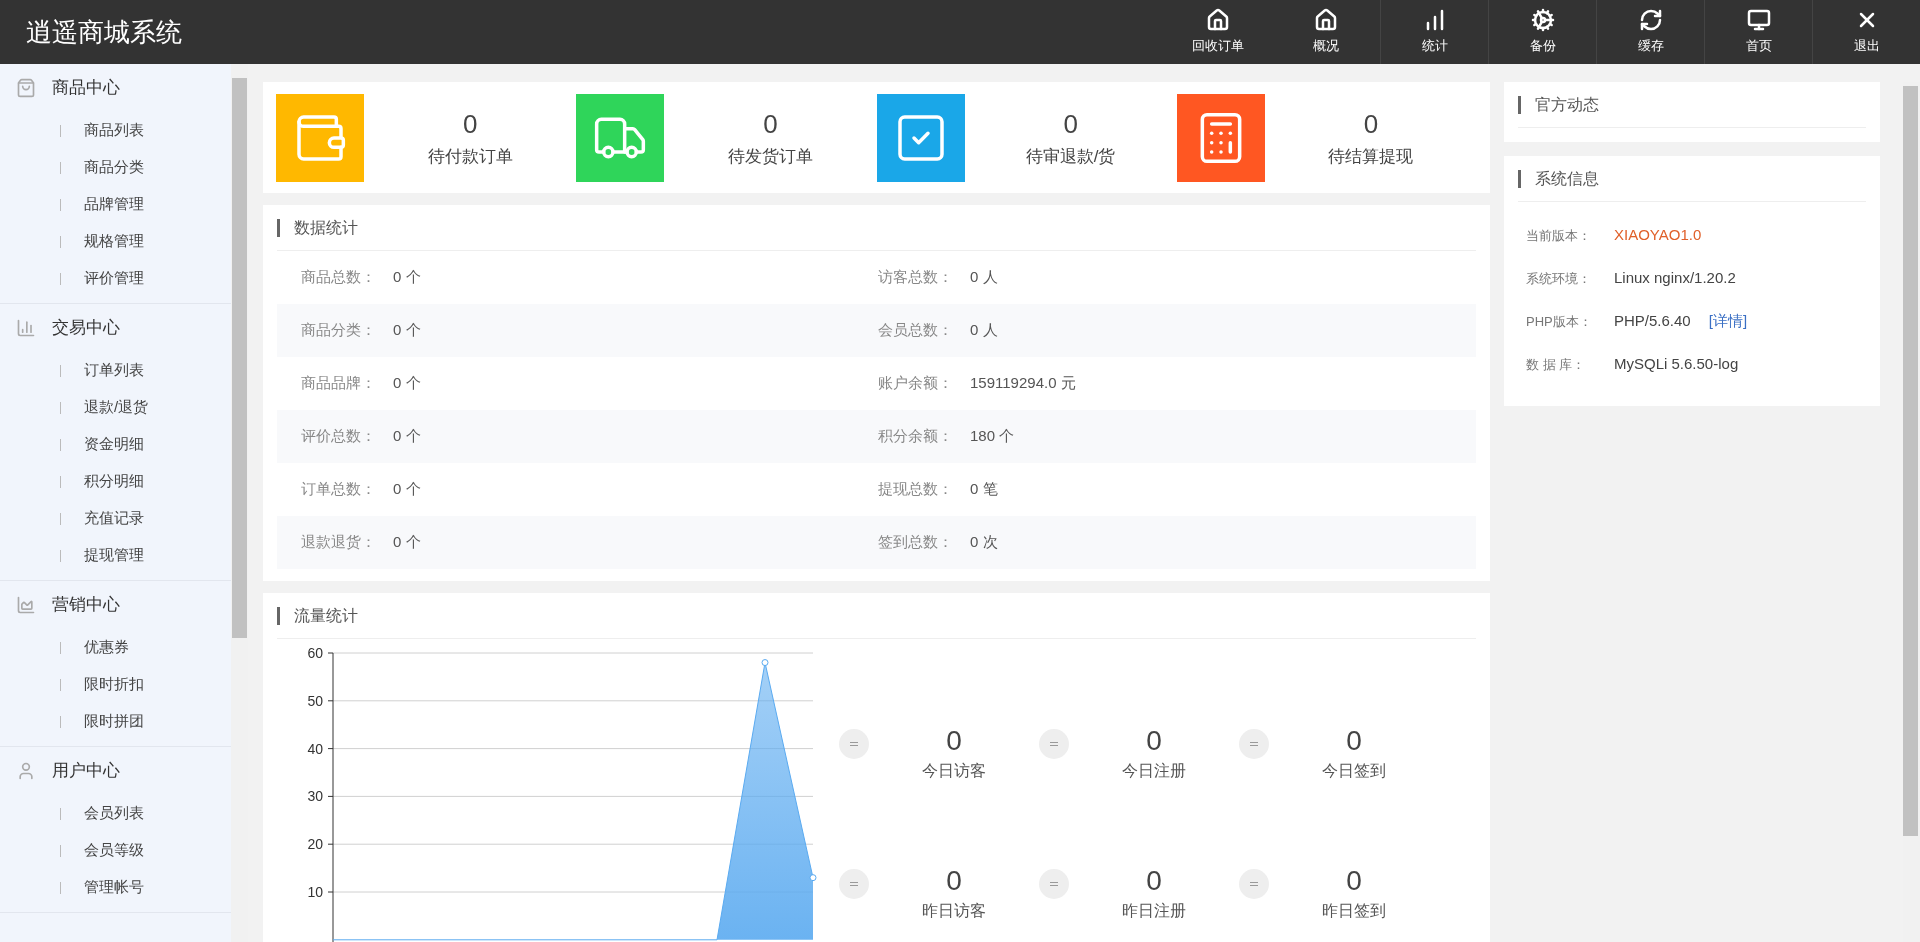 This screenshot has height=942, width=1920. What do you see at coordinates (1371, 157) in the screenshot?
I see `count-label: 待结算提现` at bounding box center [1371, 157].